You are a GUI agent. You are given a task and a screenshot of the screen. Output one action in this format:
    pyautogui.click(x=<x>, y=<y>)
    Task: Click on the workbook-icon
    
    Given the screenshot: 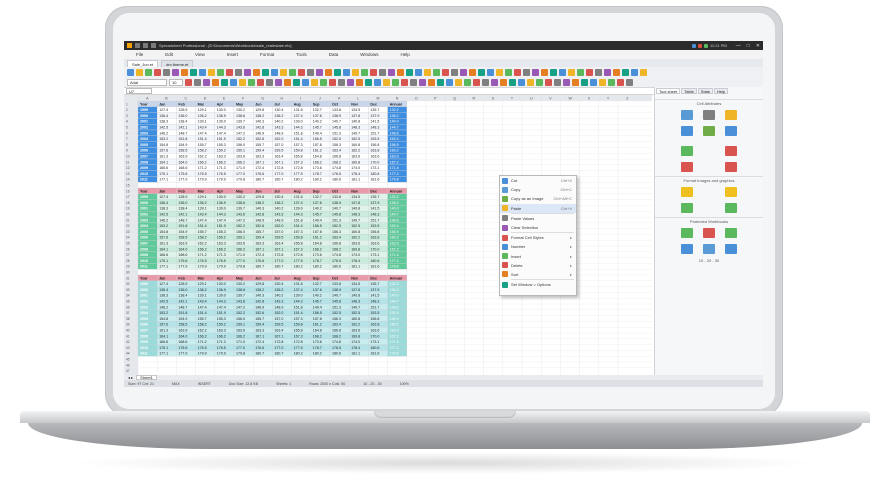 What is the action you would take?
    pyautogui.click(x=709, y=249)
    